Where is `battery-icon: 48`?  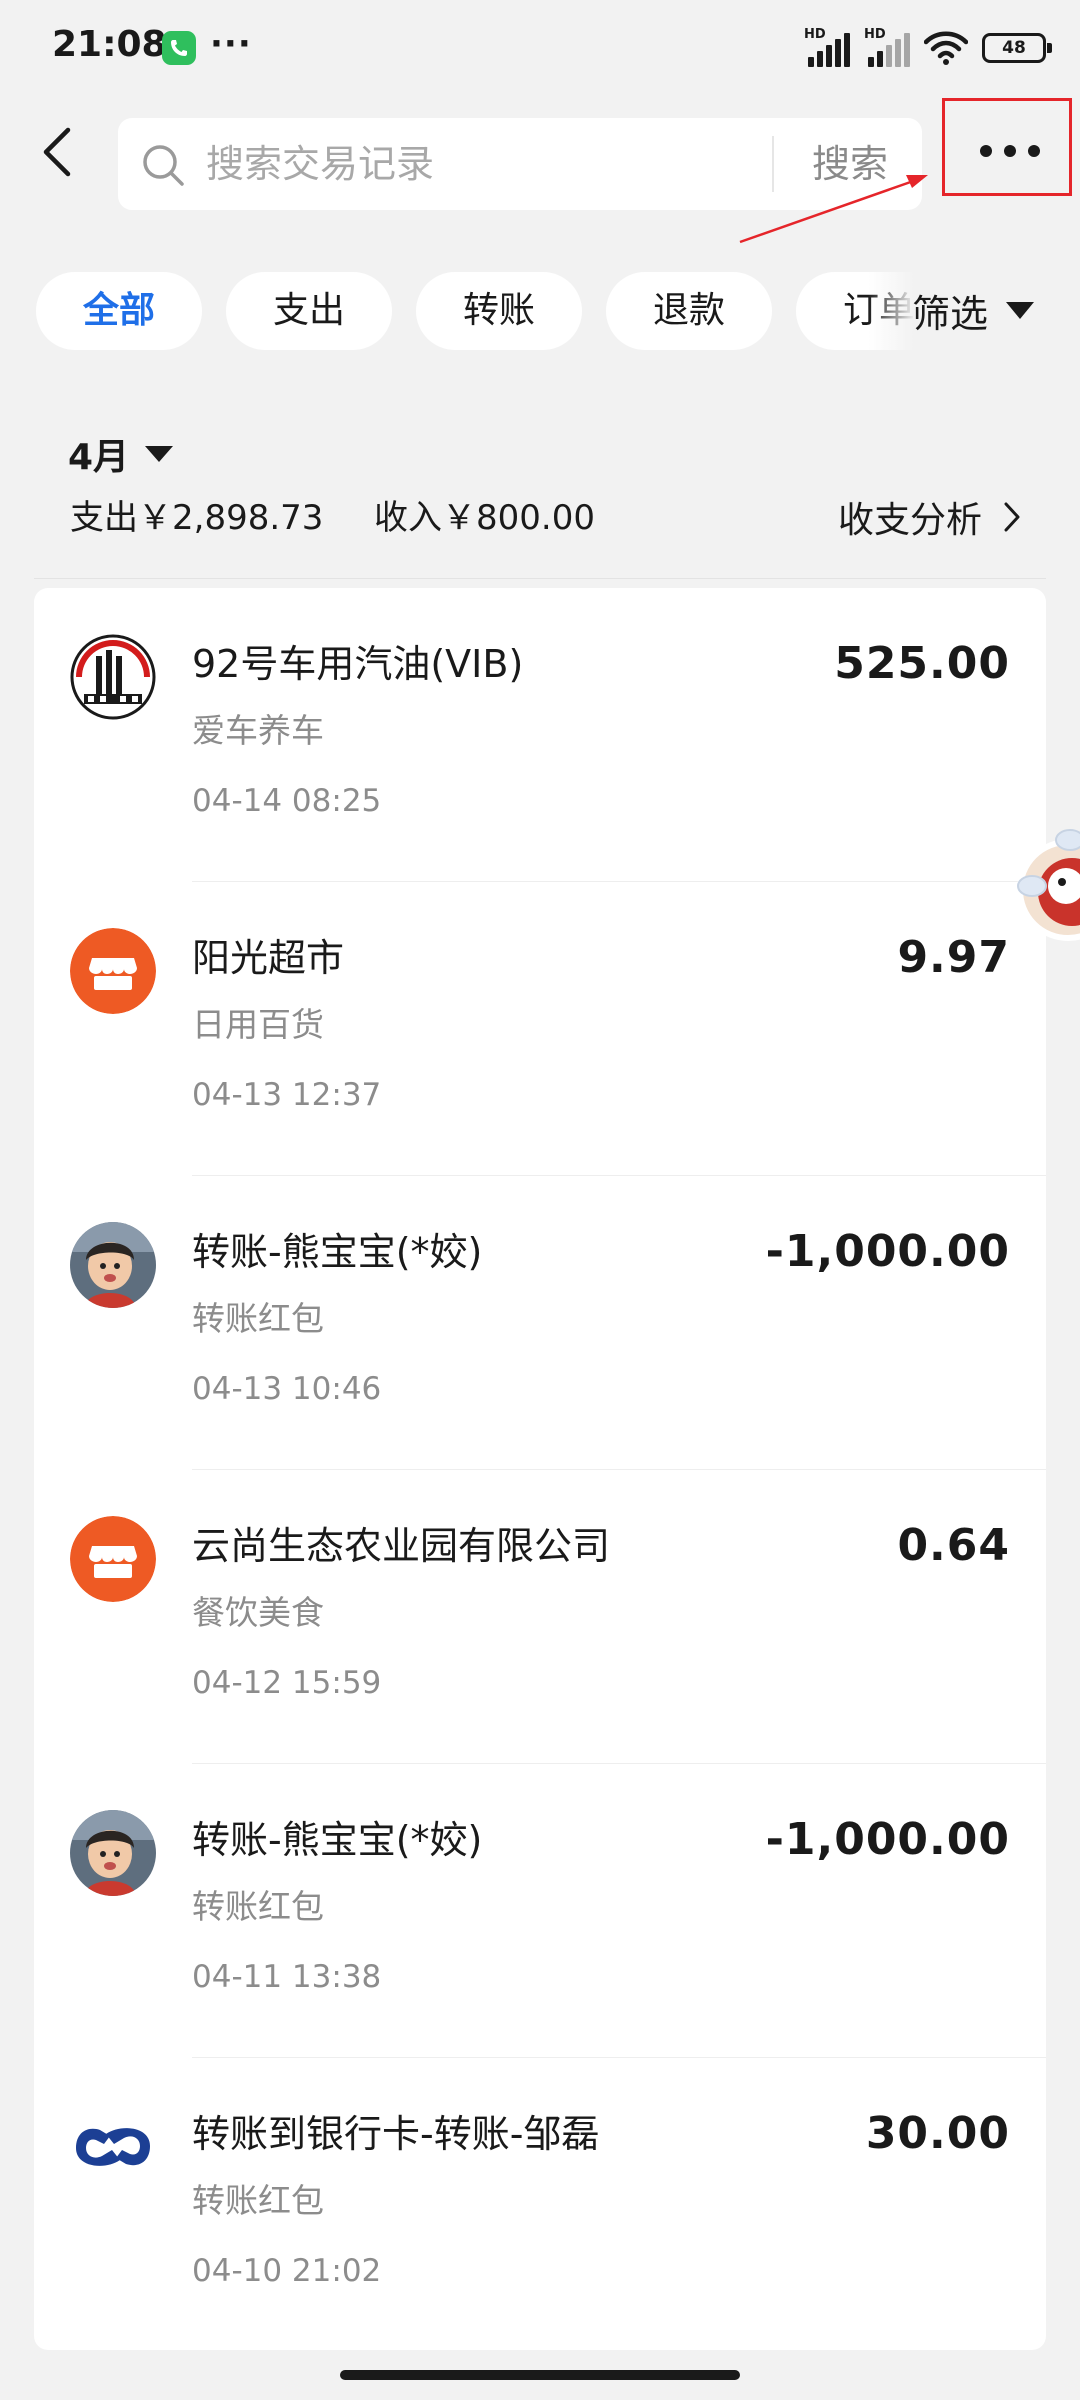 battery-icon: 48 is located at coordinates (1017, 48).